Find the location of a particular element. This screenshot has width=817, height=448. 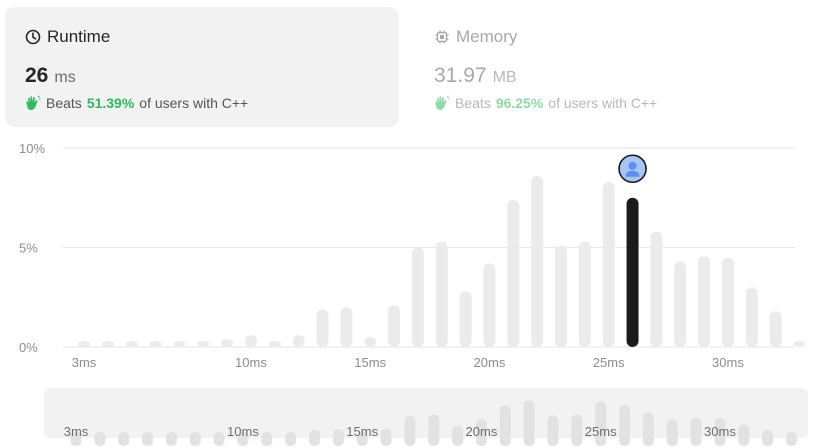

memory-beats-percent: 96.25% is located at coordinates (519, 103).